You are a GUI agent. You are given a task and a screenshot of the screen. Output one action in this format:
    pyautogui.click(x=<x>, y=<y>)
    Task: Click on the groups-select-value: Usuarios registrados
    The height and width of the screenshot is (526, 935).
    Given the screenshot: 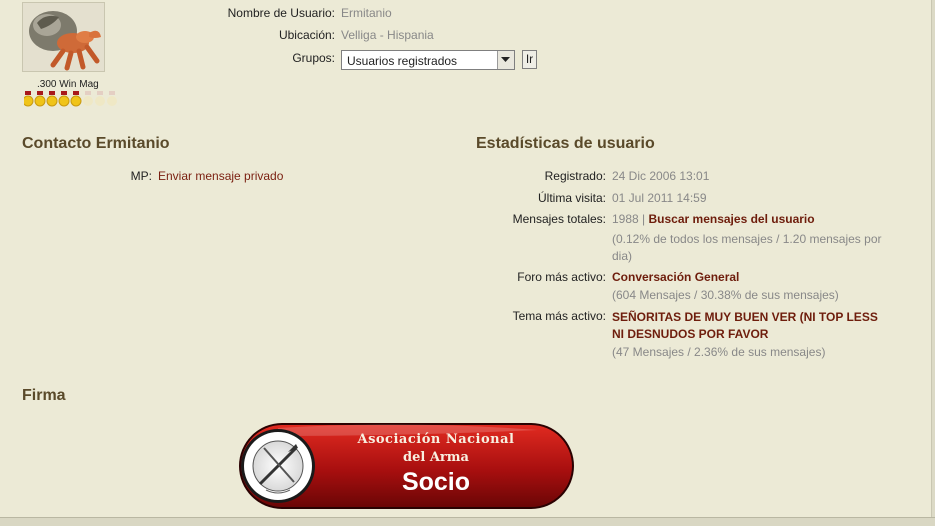 What is the action you would take?
    pyautogui.click(x=402, y=61)
    